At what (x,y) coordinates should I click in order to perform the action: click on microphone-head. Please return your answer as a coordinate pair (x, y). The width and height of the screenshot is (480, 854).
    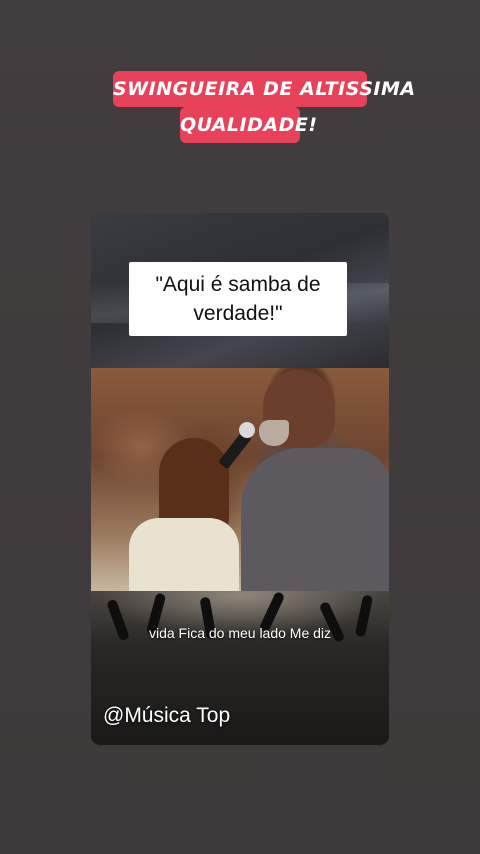
    Looking at the image, I should click on (247, 430).